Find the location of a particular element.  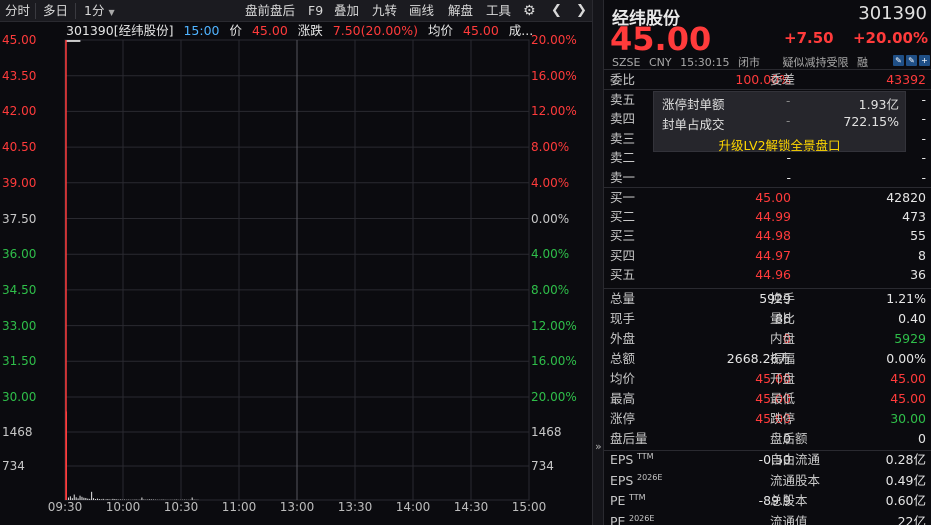

bid-row: 买五 44.96 36 is located at coordinates (768, 274).